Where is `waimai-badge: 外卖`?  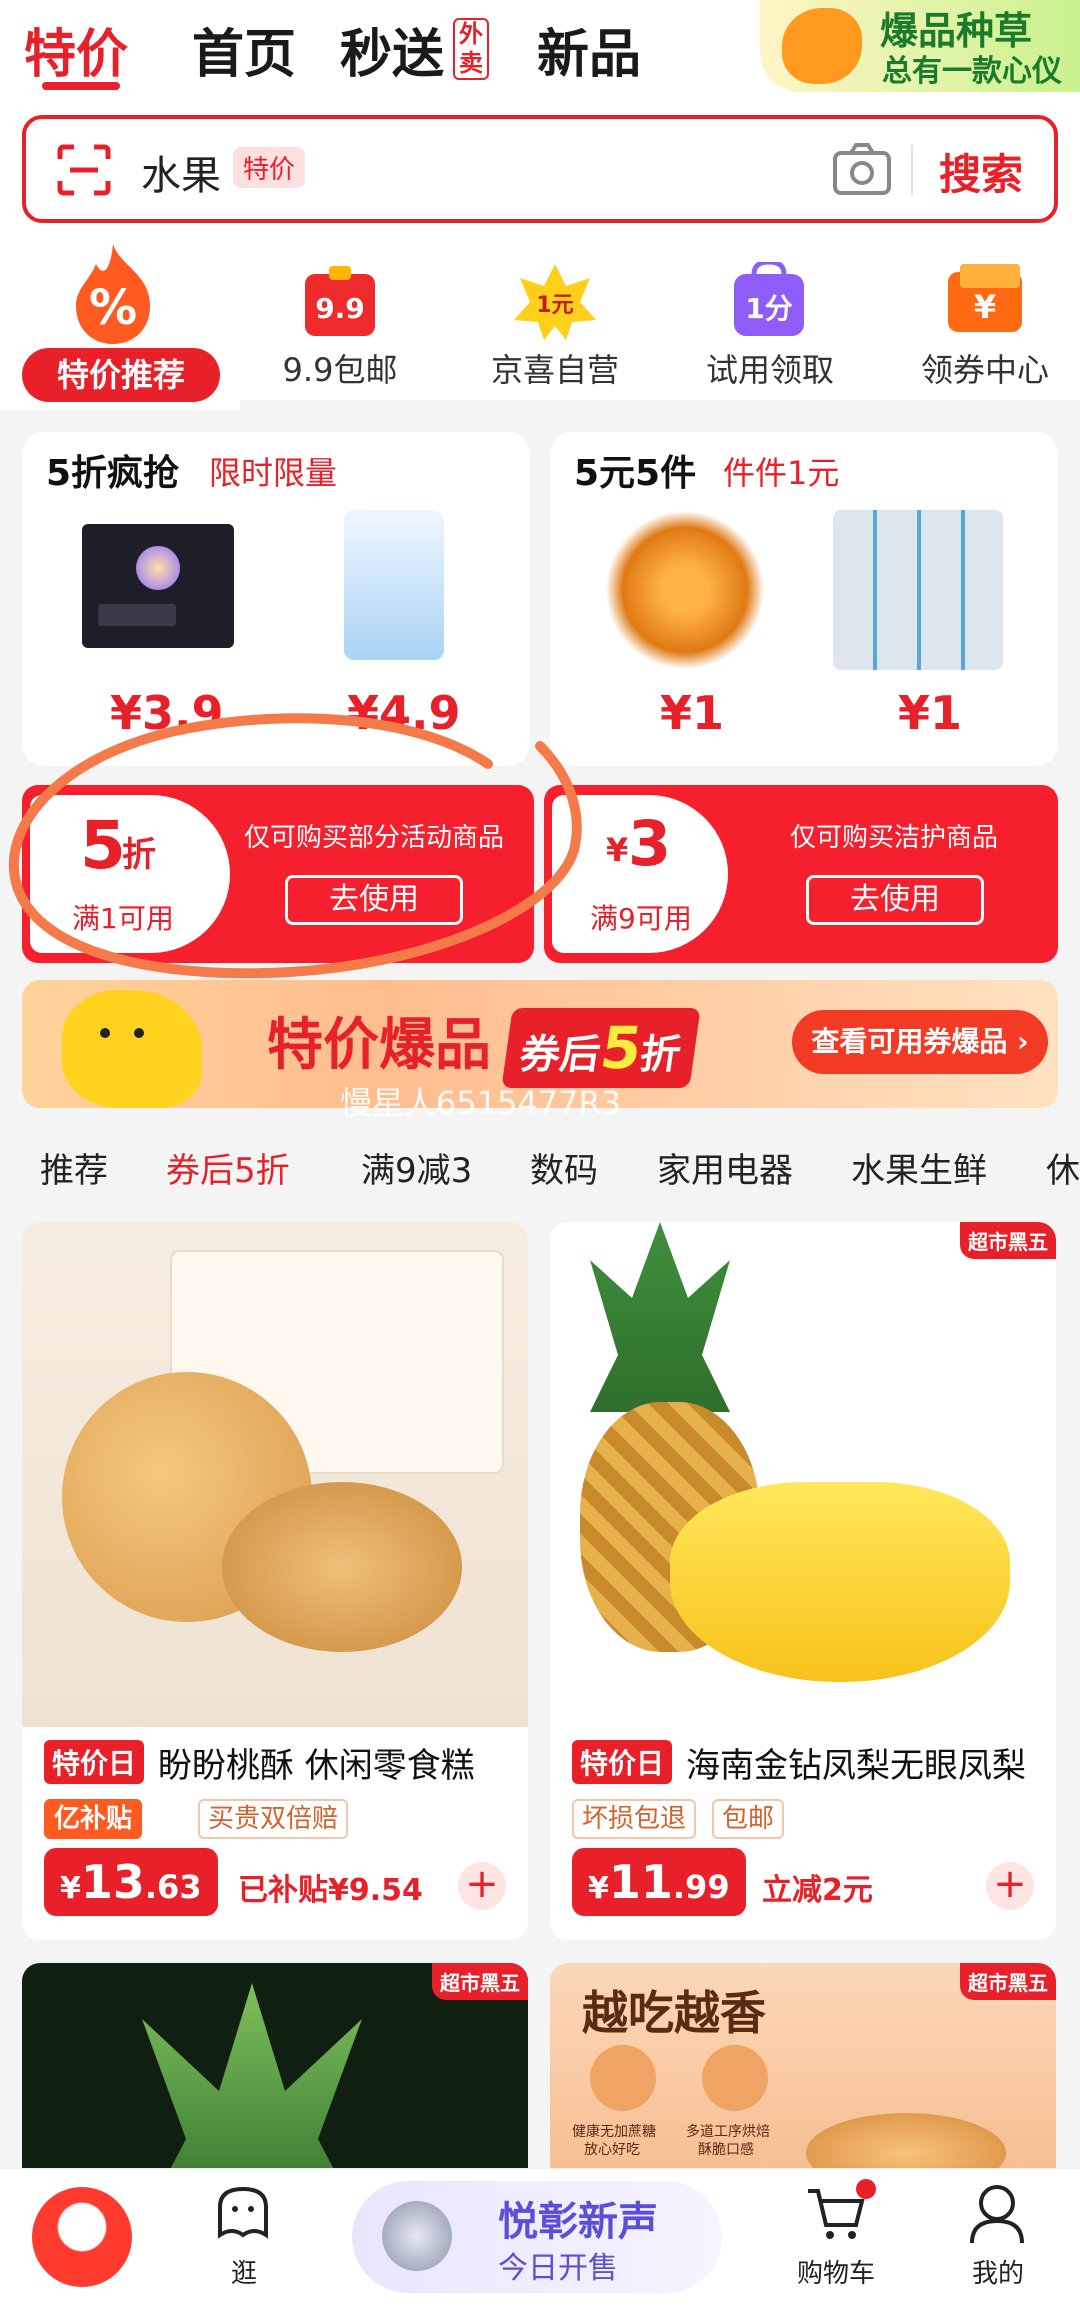
waimai-badge: 外卖 is located at coordinates (471, 49).